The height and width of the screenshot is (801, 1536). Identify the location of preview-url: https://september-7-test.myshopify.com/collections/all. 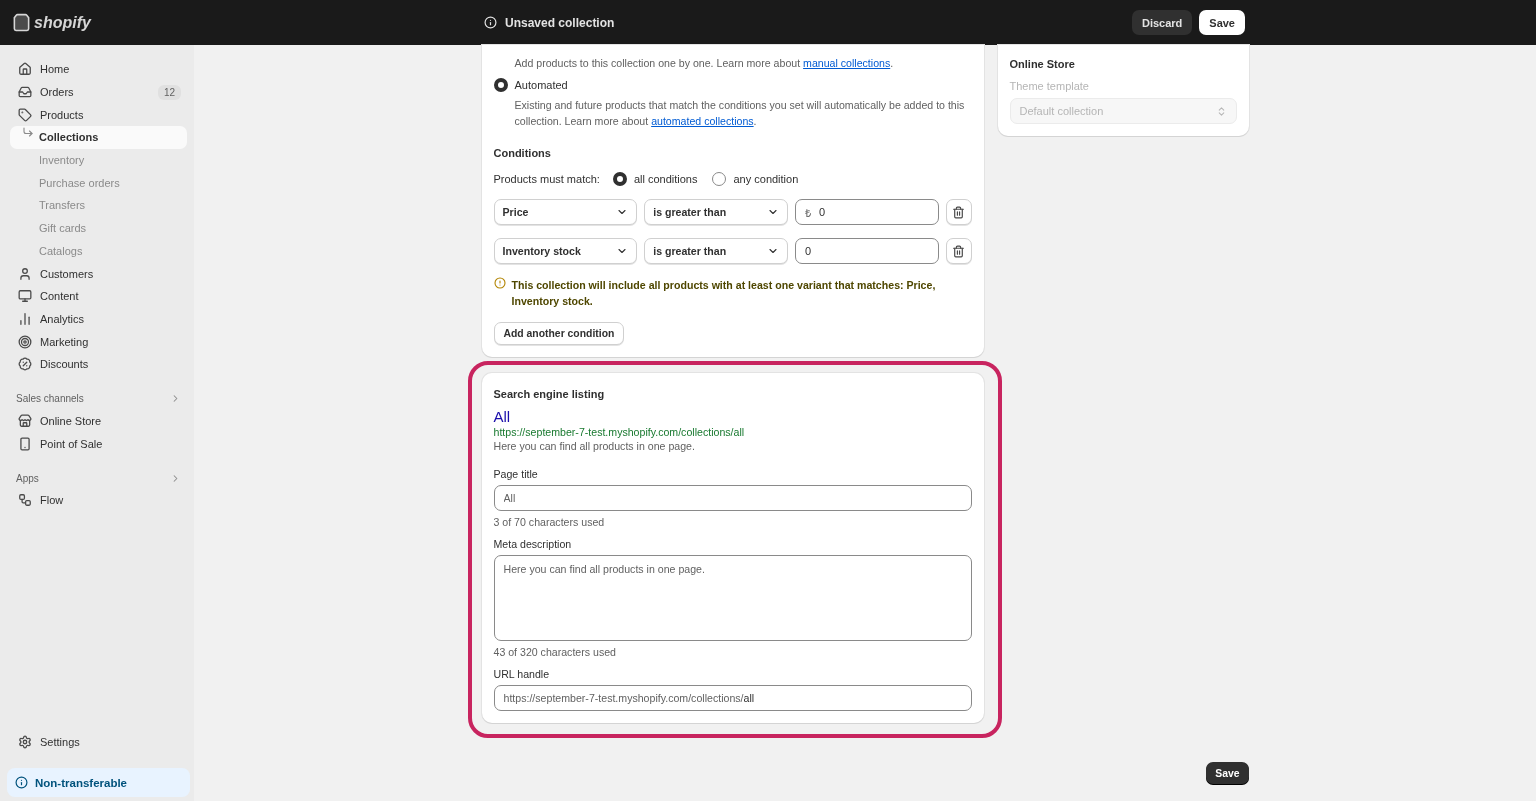
(619, 432).